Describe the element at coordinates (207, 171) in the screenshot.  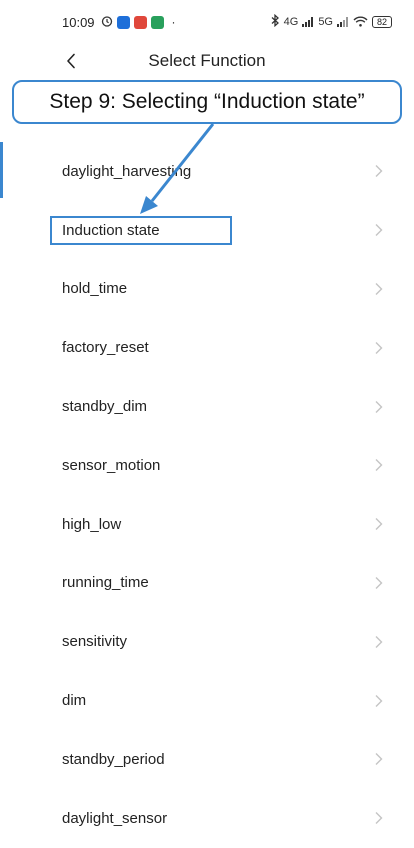
I see `list-item-daylight-harvesting: daylight_harvesting` at that location.